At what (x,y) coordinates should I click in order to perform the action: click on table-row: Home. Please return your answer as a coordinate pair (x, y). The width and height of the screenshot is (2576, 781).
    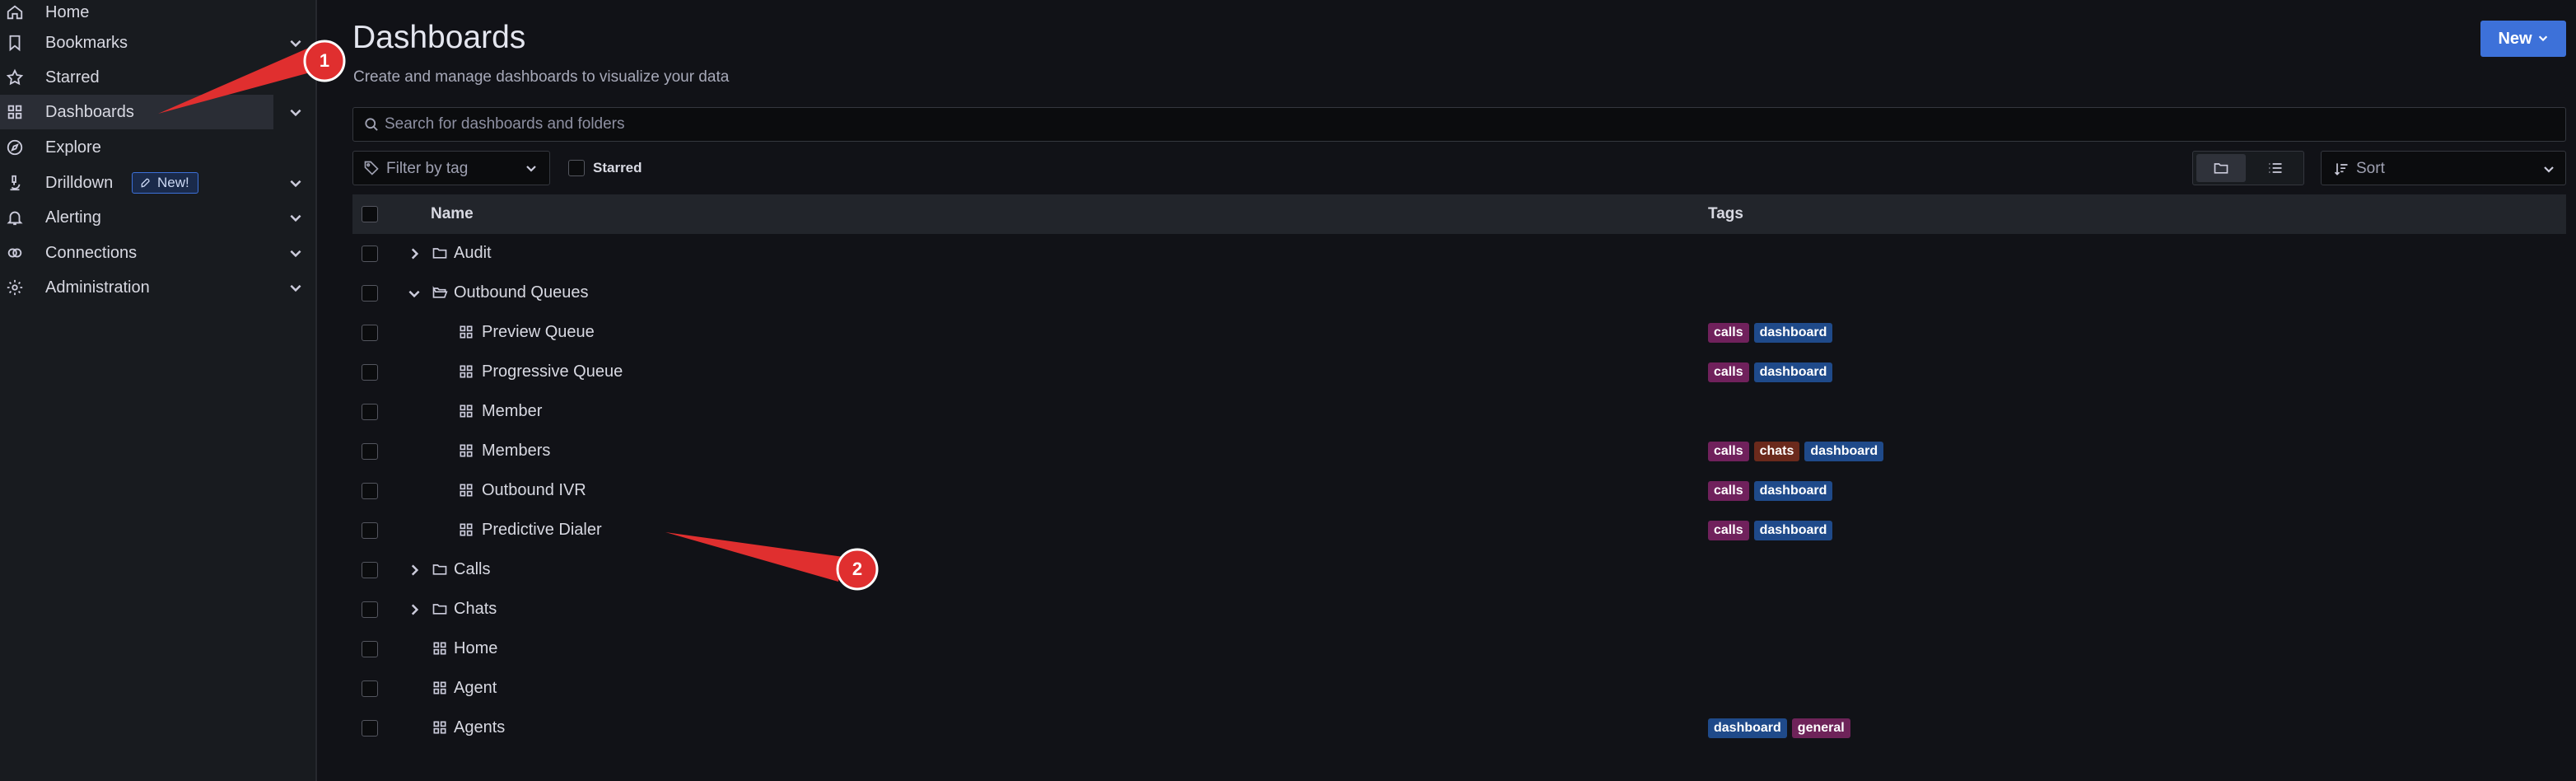
    Looking at the image, I should click on (1459, 649).